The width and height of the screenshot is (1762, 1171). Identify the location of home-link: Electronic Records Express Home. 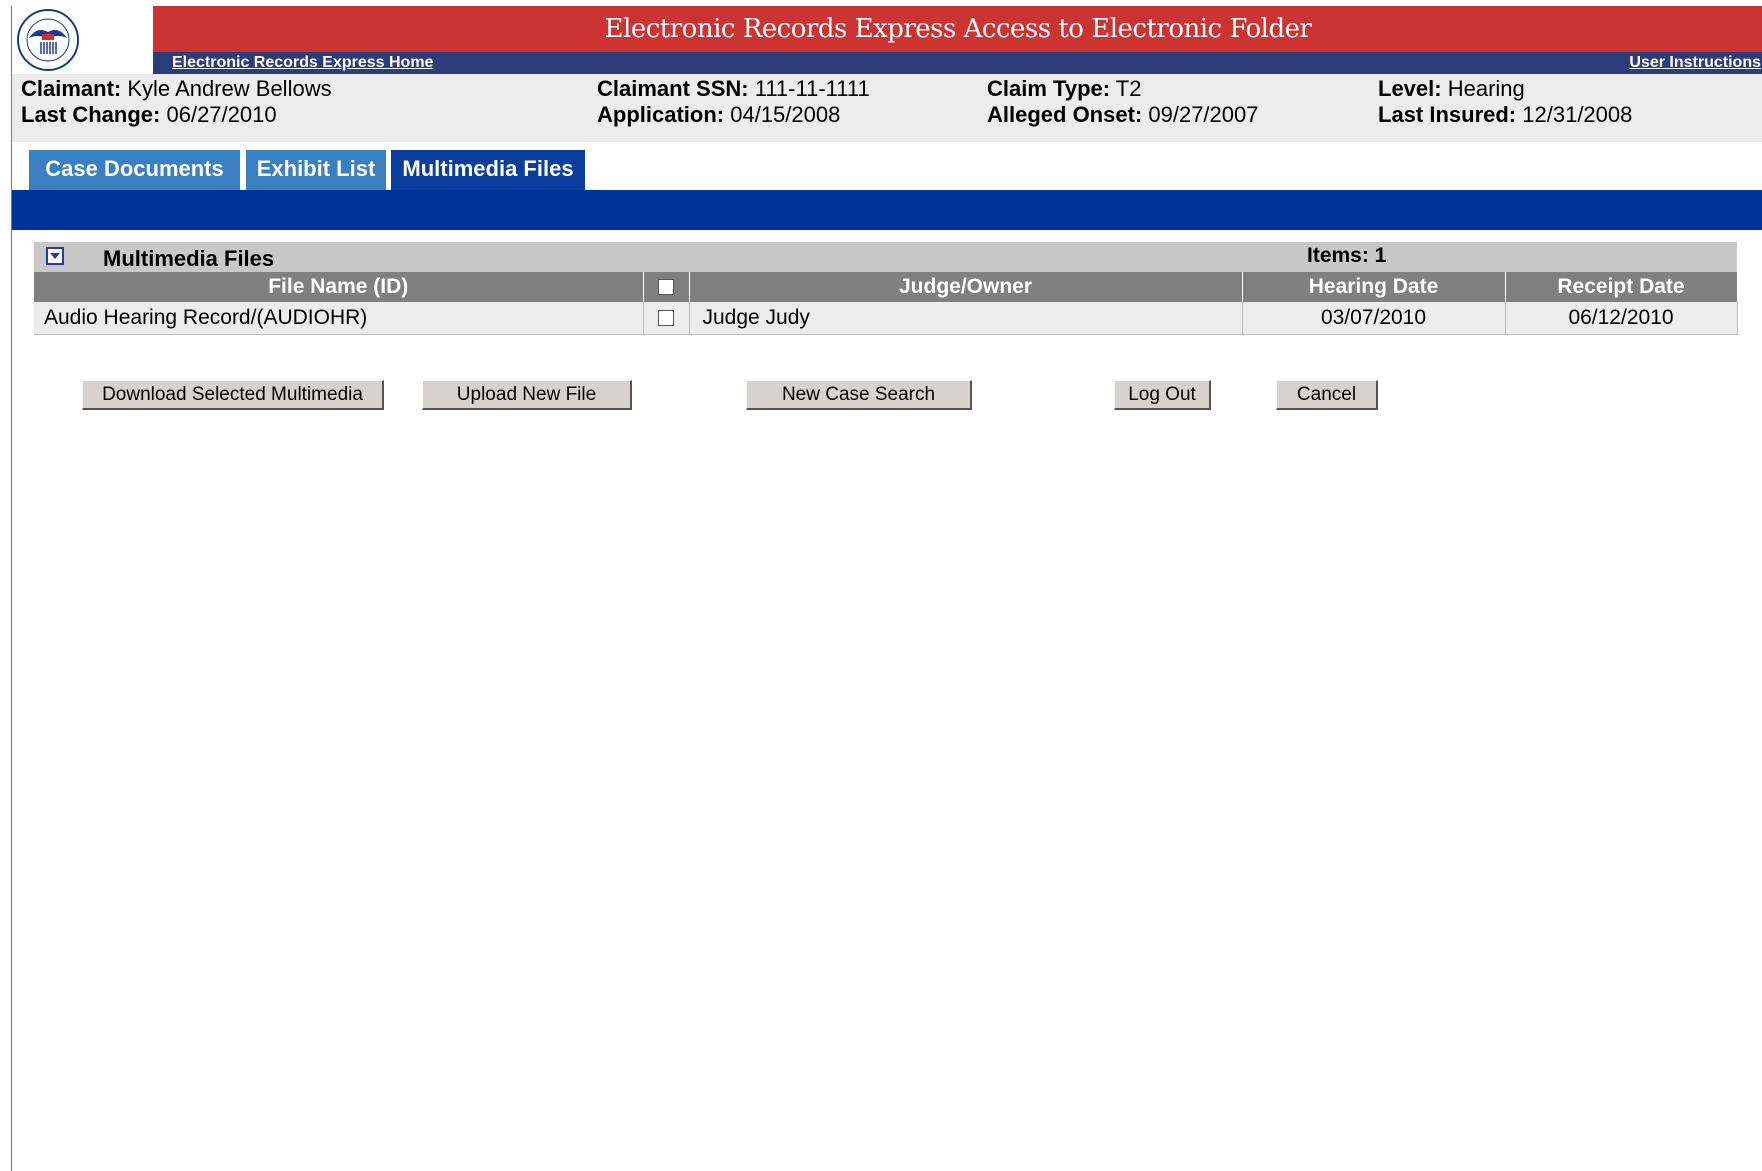
(302, 63).